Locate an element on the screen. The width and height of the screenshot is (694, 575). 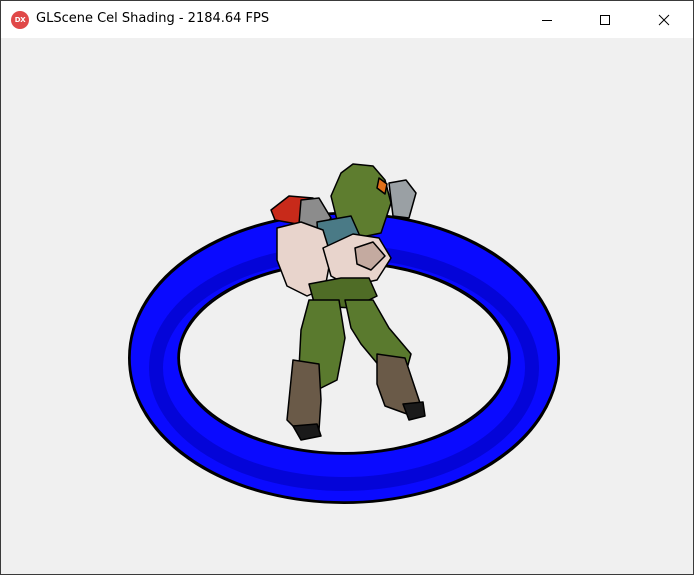
maximize-button is located at coordinates (605, 19).